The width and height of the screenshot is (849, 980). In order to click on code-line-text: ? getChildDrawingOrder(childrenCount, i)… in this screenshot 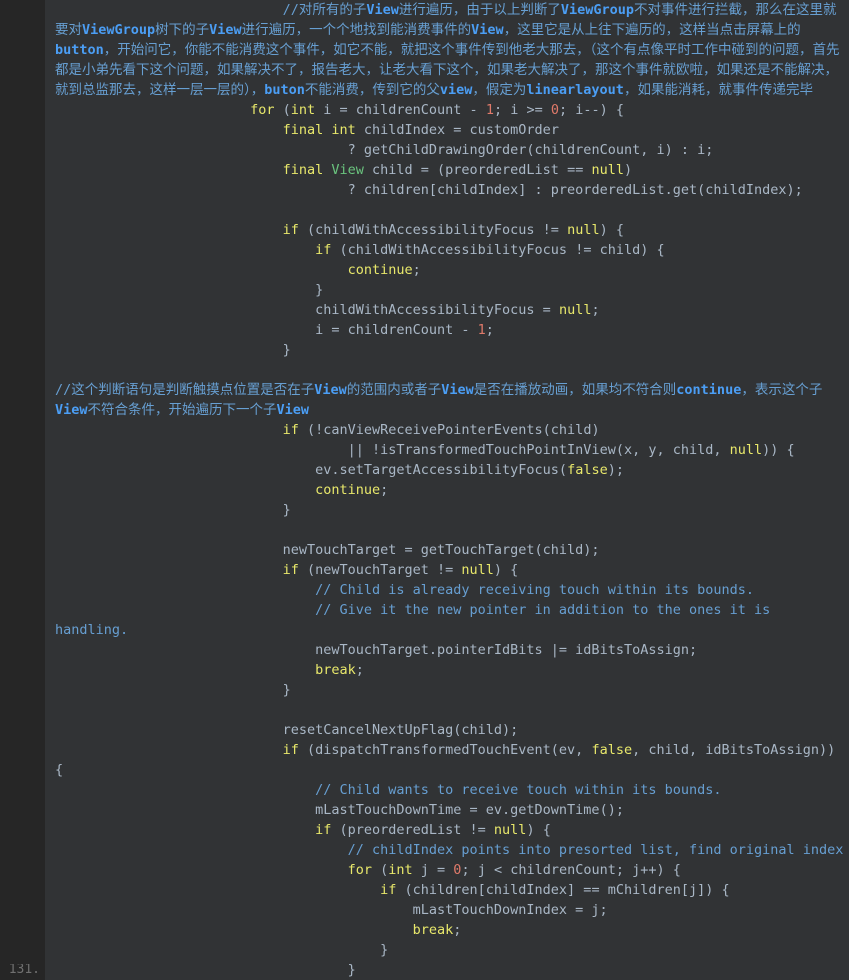, I will do `click(447, 150)`.